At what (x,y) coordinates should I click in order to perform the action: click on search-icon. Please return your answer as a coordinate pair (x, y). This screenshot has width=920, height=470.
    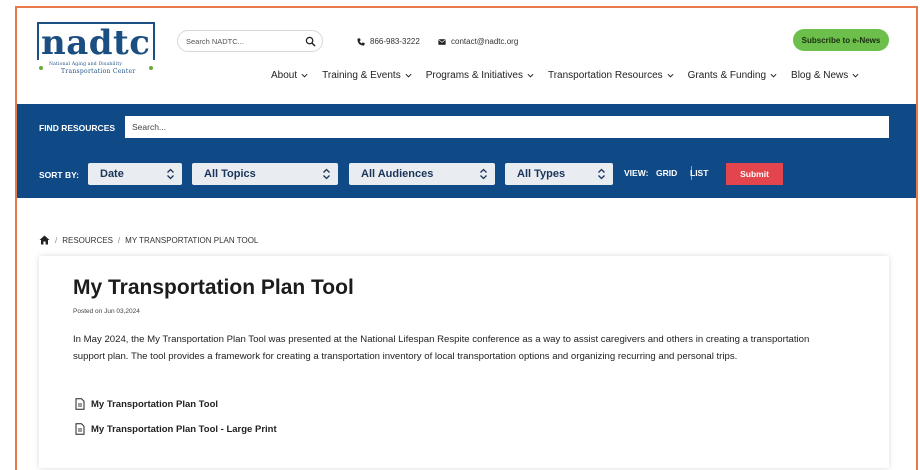
    Looking at the image, I should click on (310, 41).